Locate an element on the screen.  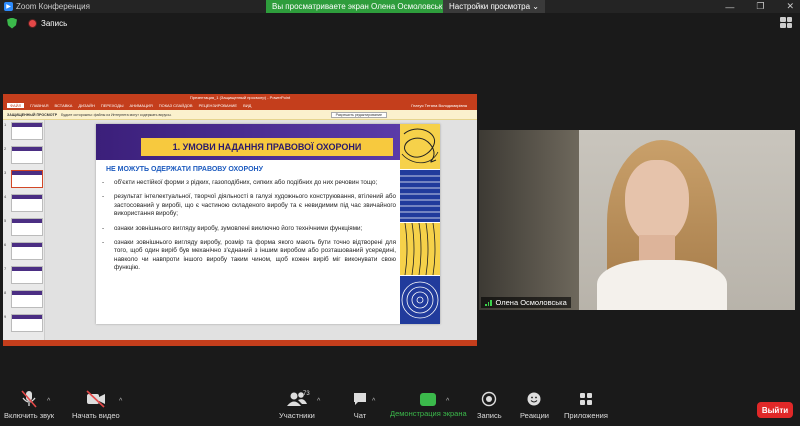
reactions-label: Реакции is located at coordinates (534, 415).